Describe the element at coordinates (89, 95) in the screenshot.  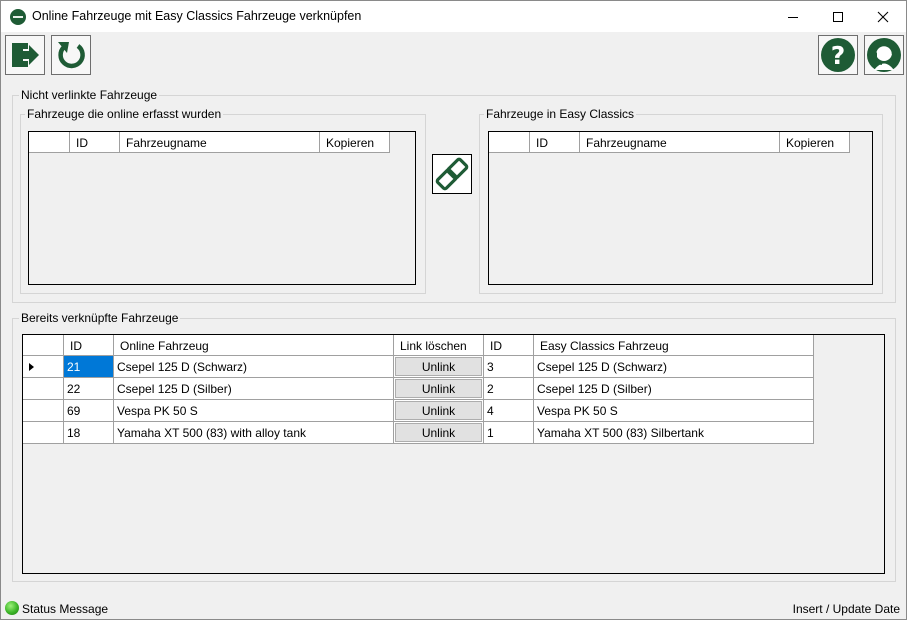
I see `unlinked-vehicles-legend: Nicht verlinkte Fahrzeuge` at that location.